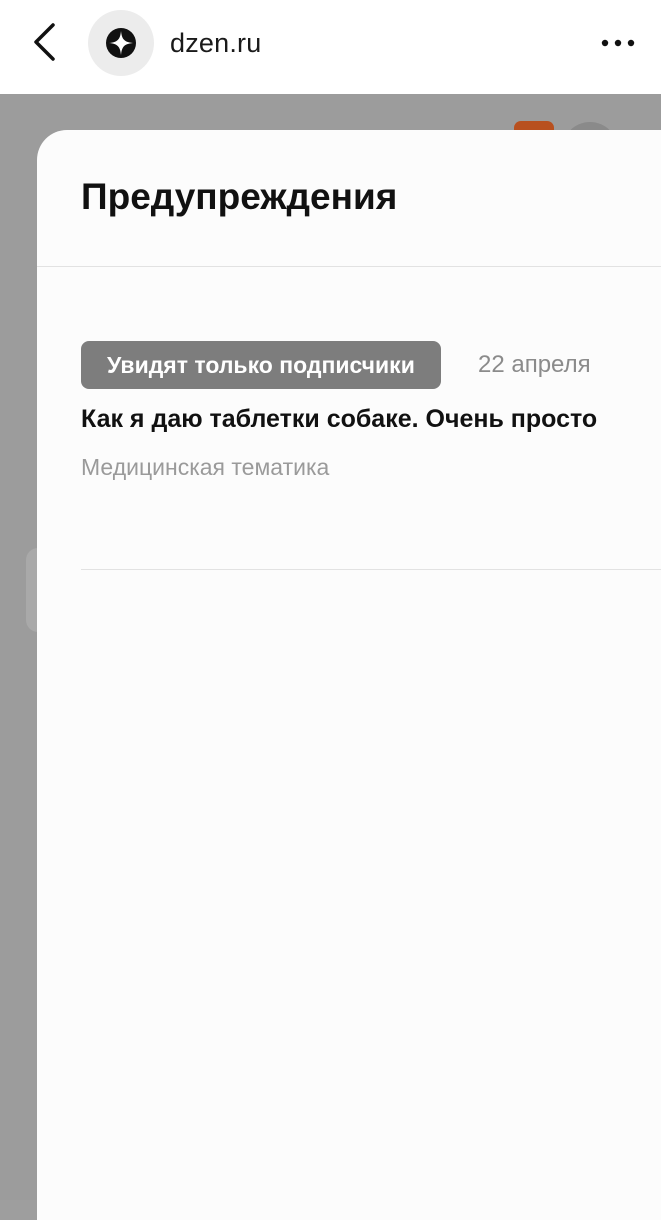 This screenshot has width=661, height=1220. I want to click on browser-top-bar: dzen.ru, so click(330, 47).